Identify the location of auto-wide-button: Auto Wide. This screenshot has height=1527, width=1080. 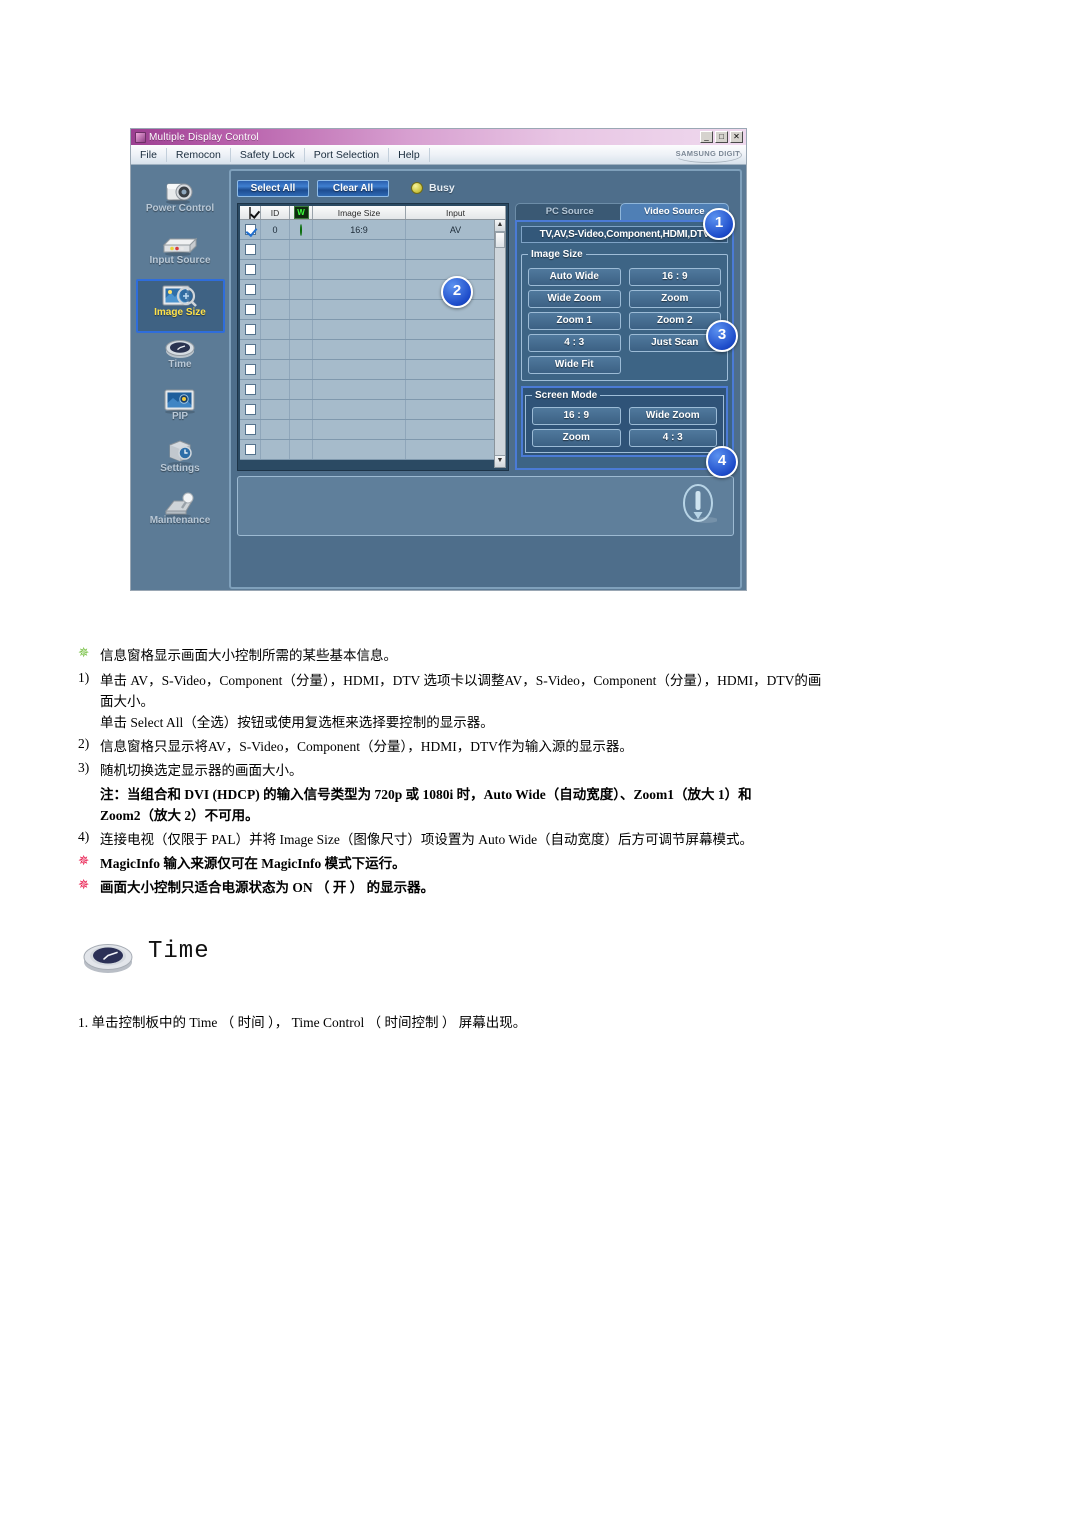
(574, 277).